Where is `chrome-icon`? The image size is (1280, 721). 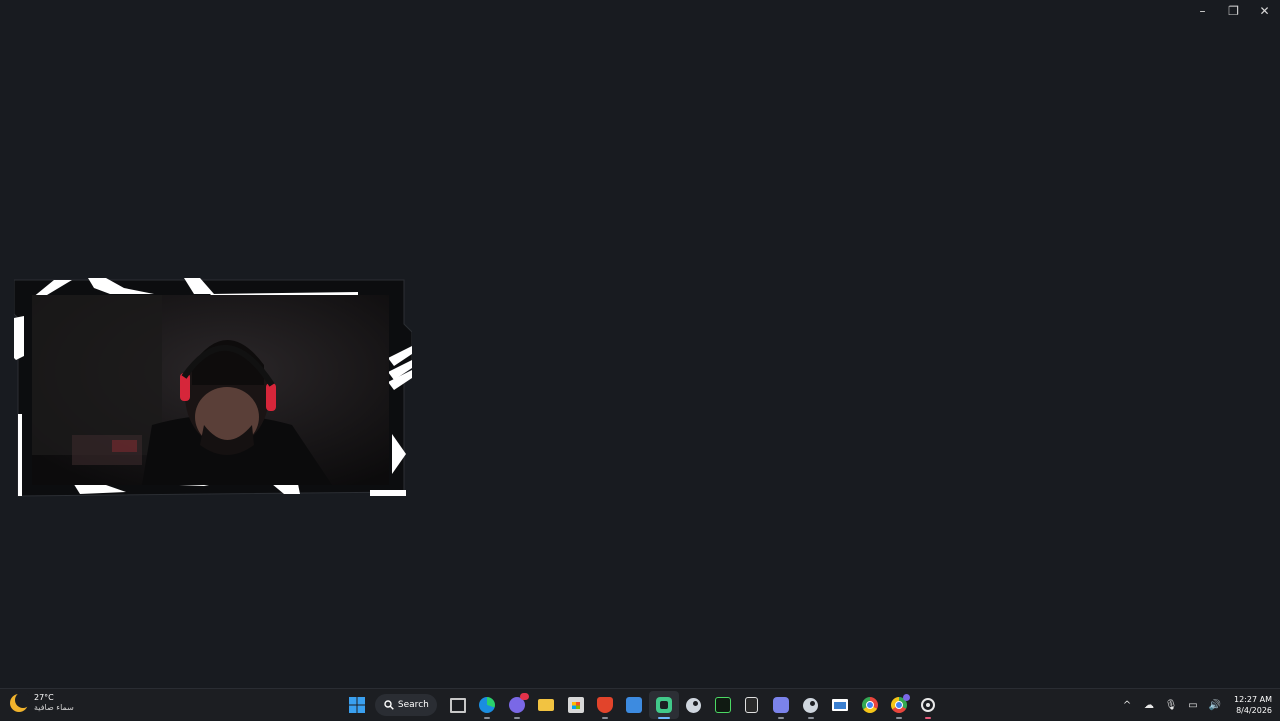 chrome-icon is located at coordinates (869, 705).